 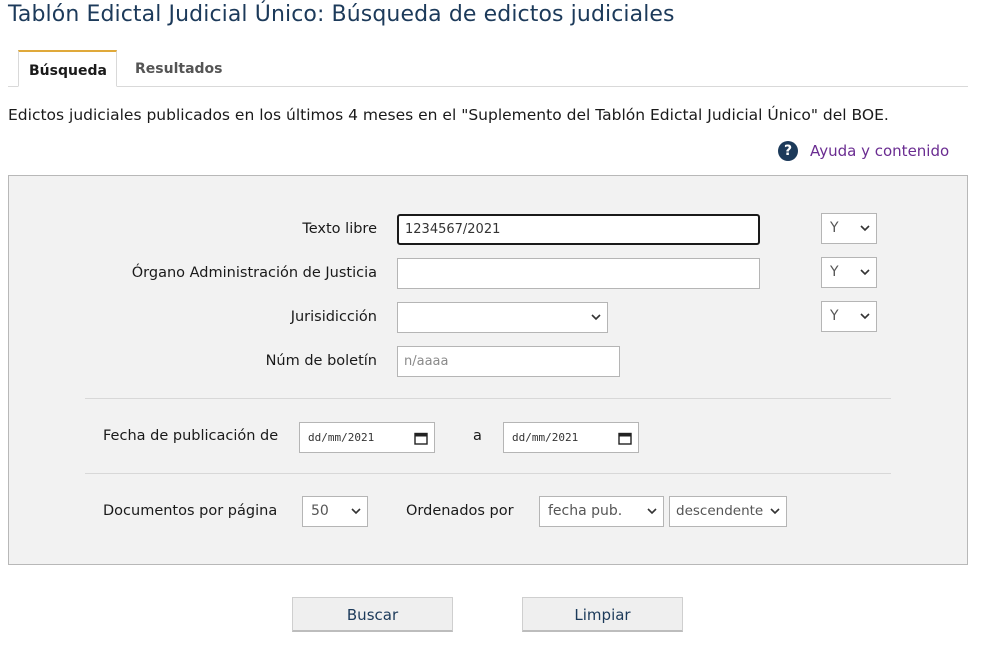 I want to click on fecha-hasta-value: dd/mm/2021, so click(x=545, y=437).